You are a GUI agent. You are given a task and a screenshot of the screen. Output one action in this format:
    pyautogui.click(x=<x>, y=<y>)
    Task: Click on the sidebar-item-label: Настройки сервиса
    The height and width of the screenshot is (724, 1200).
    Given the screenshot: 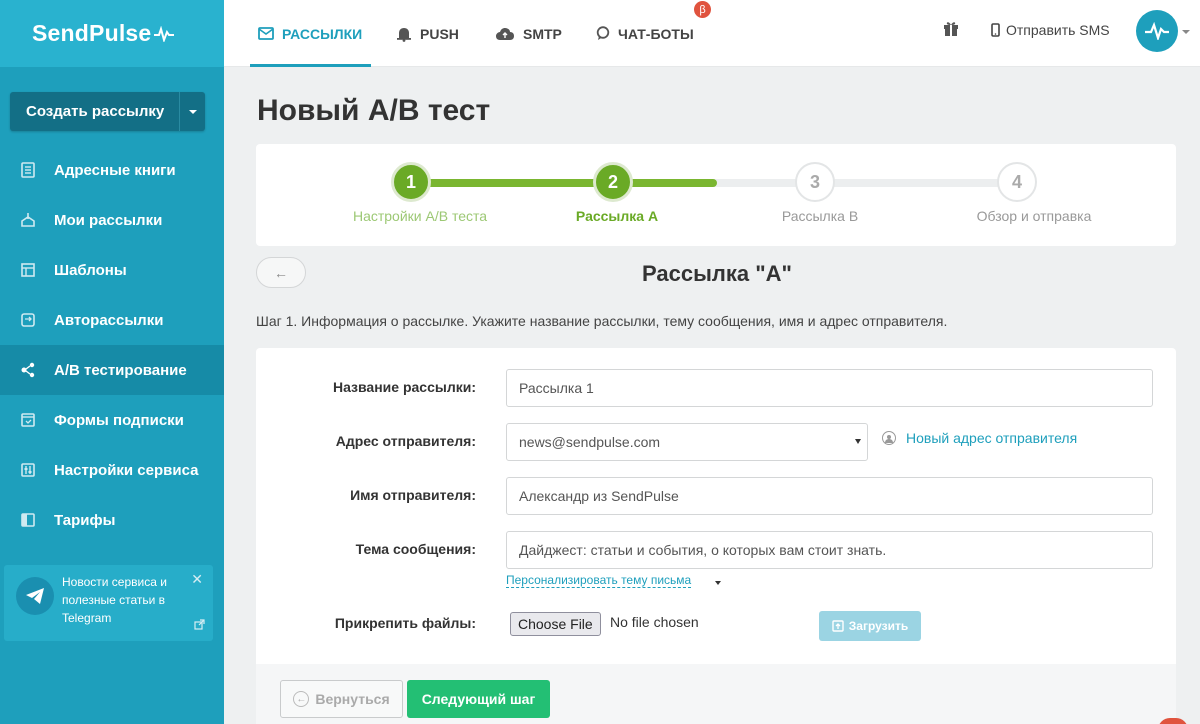 What is the action you would take?
    pyautogui.click(x=126, y=470)
    